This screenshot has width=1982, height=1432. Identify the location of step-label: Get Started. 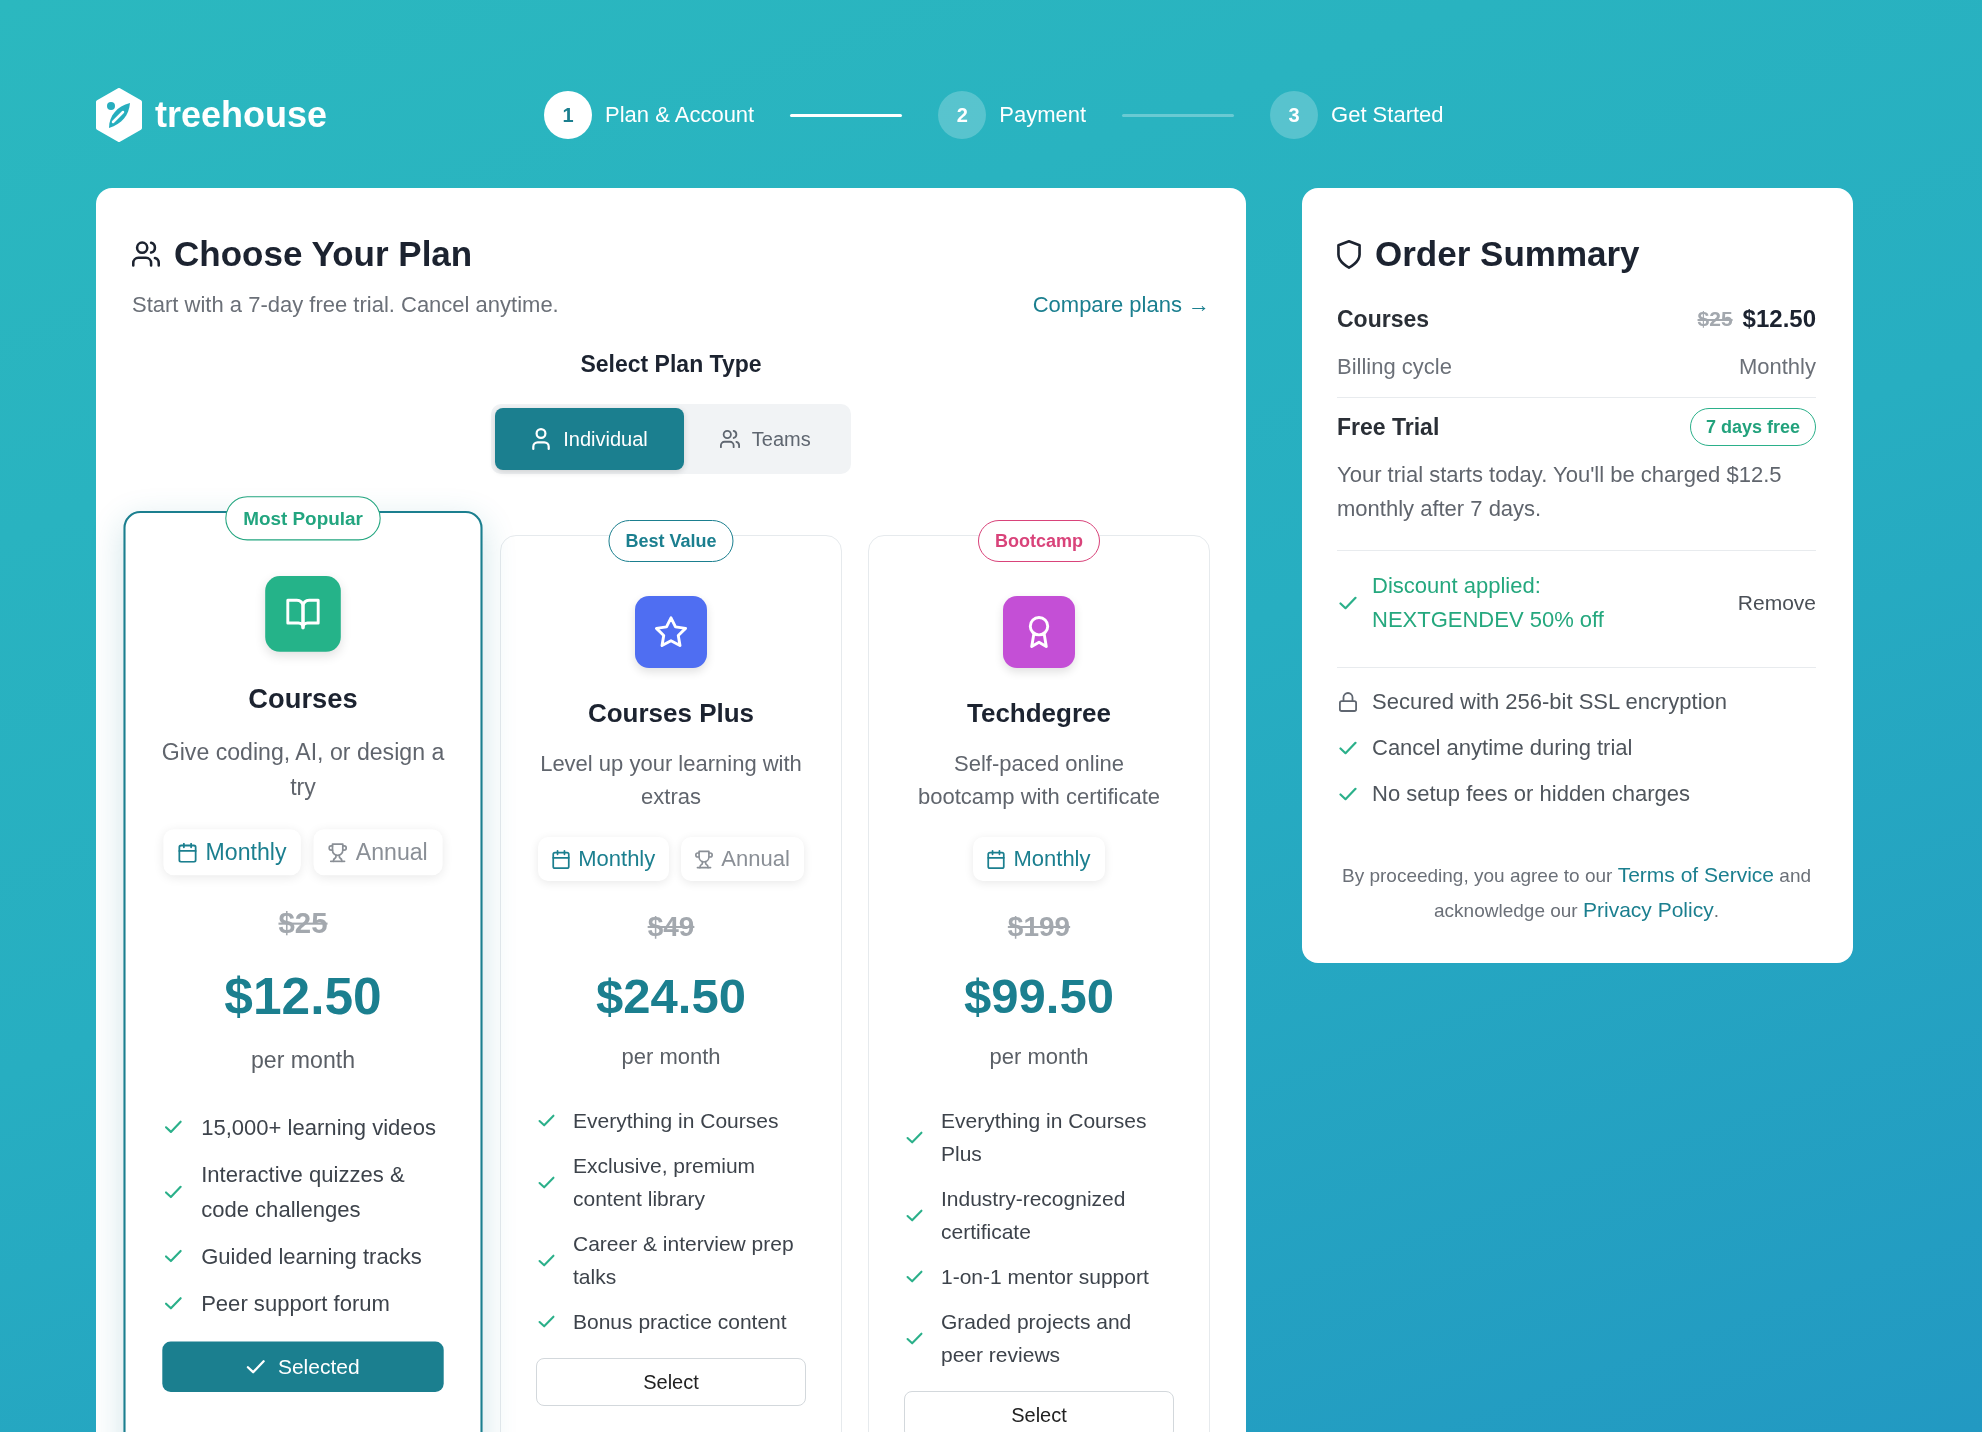
(1387, 115).